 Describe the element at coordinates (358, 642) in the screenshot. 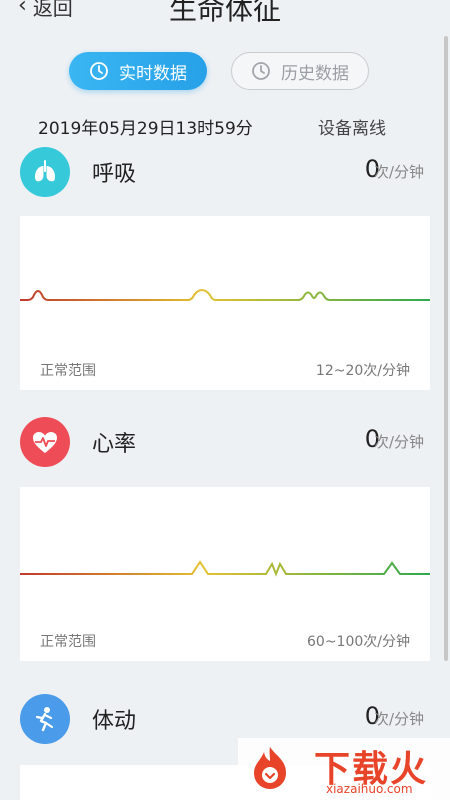

I see `normal-range-value: 60~100次/分钟` at that location.